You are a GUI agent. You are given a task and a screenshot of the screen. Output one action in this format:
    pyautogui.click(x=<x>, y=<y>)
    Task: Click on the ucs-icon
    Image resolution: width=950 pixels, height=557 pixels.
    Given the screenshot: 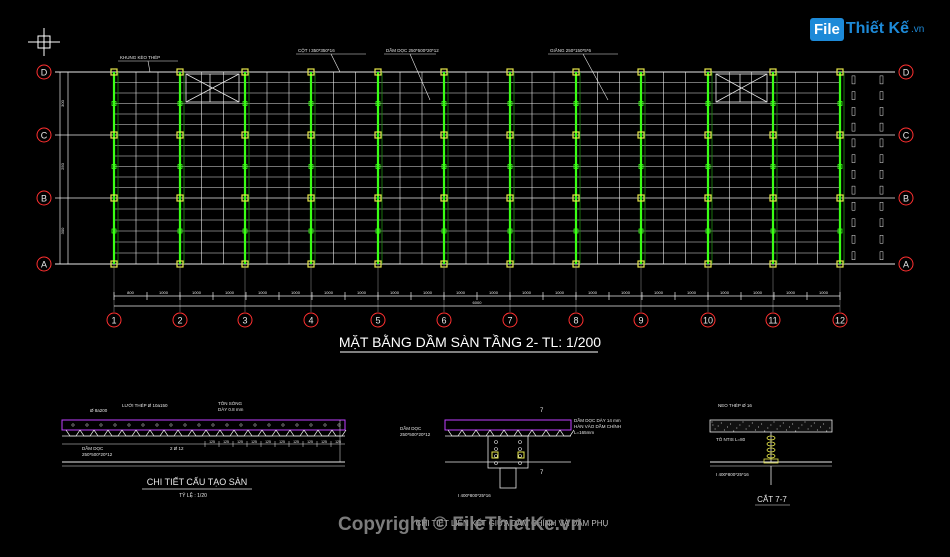 What is the action you would take?
    pyautogui.click(x=44, y=42)
    